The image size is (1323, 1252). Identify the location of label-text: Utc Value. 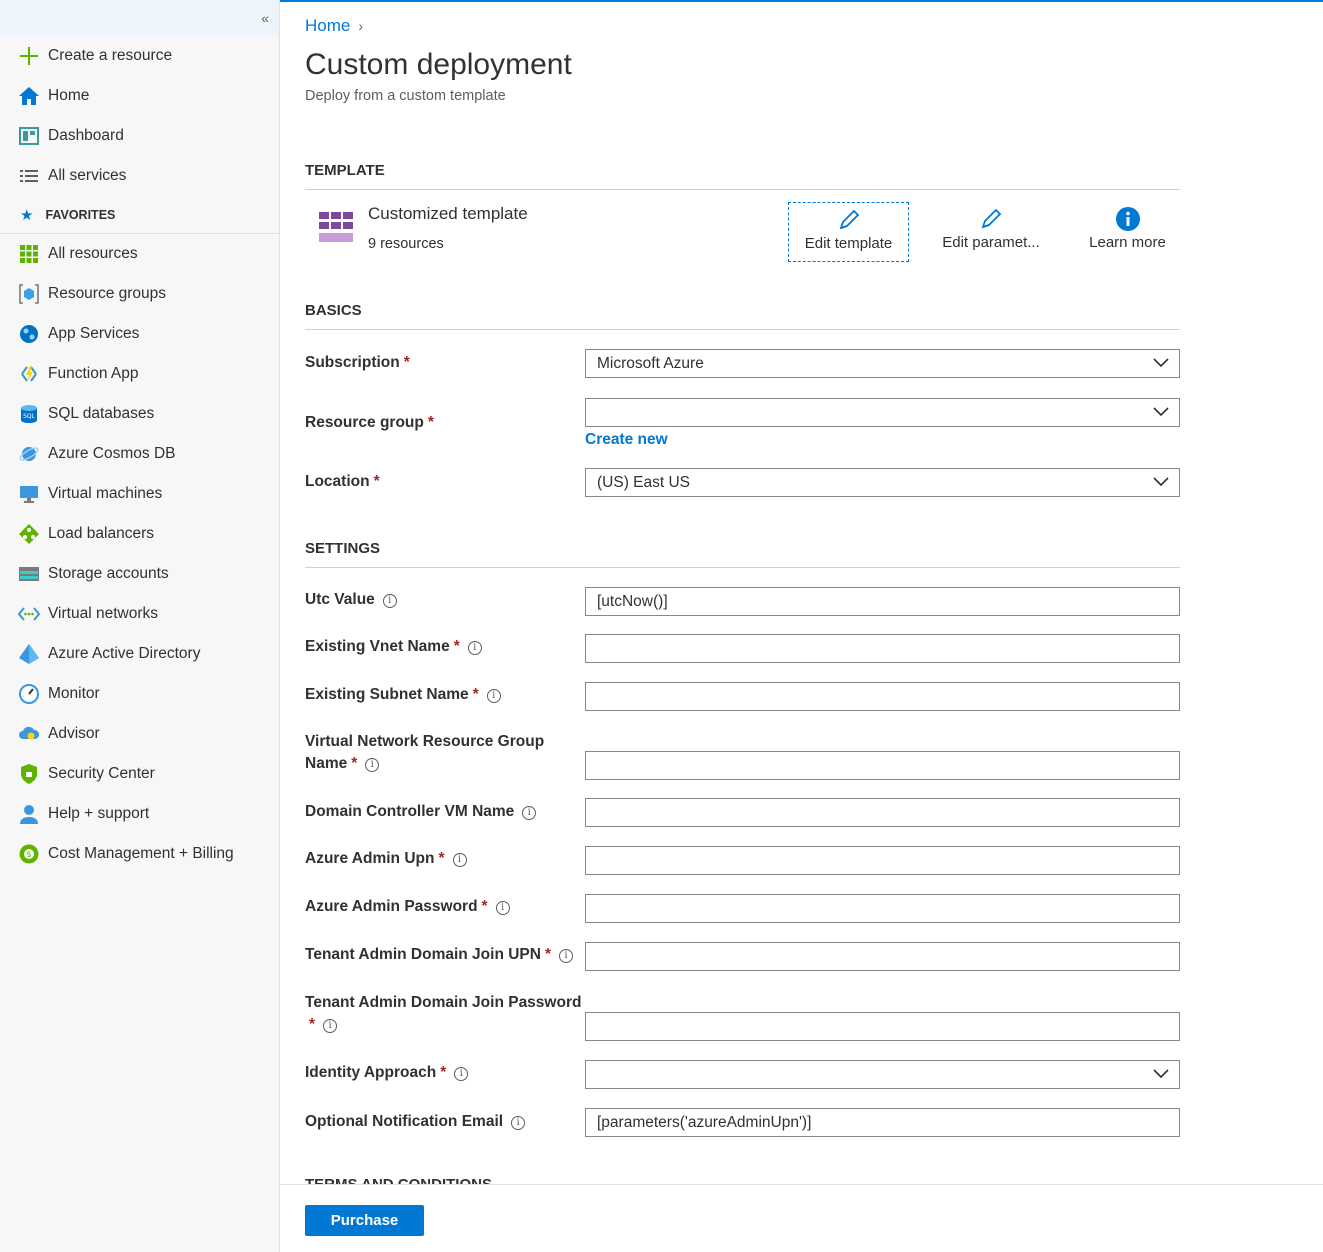
(340, 599).